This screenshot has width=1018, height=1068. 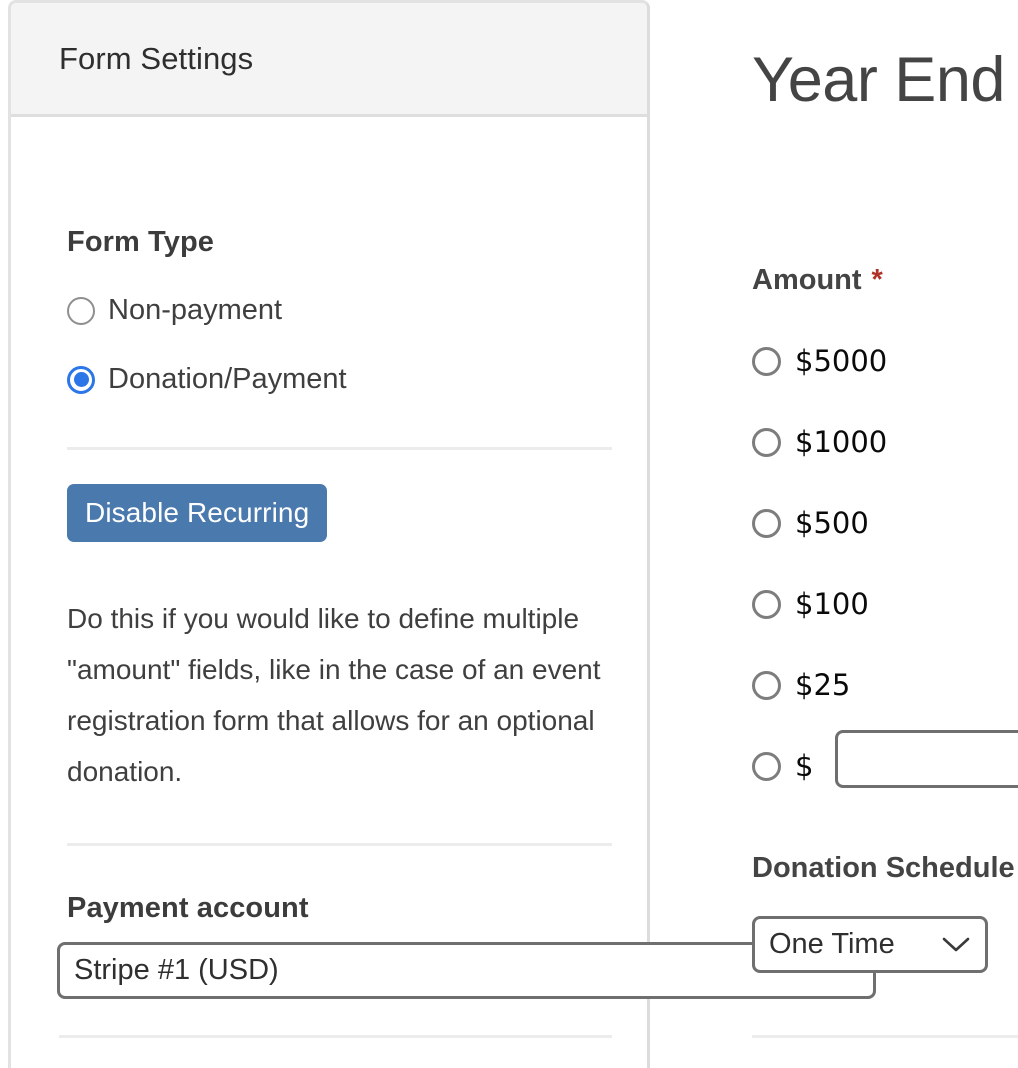 What do you see at coordinates (197, 513) in the screenshot?
I see `disable-recurring-button: Disable Recurring` at bounding box center [197, 513].